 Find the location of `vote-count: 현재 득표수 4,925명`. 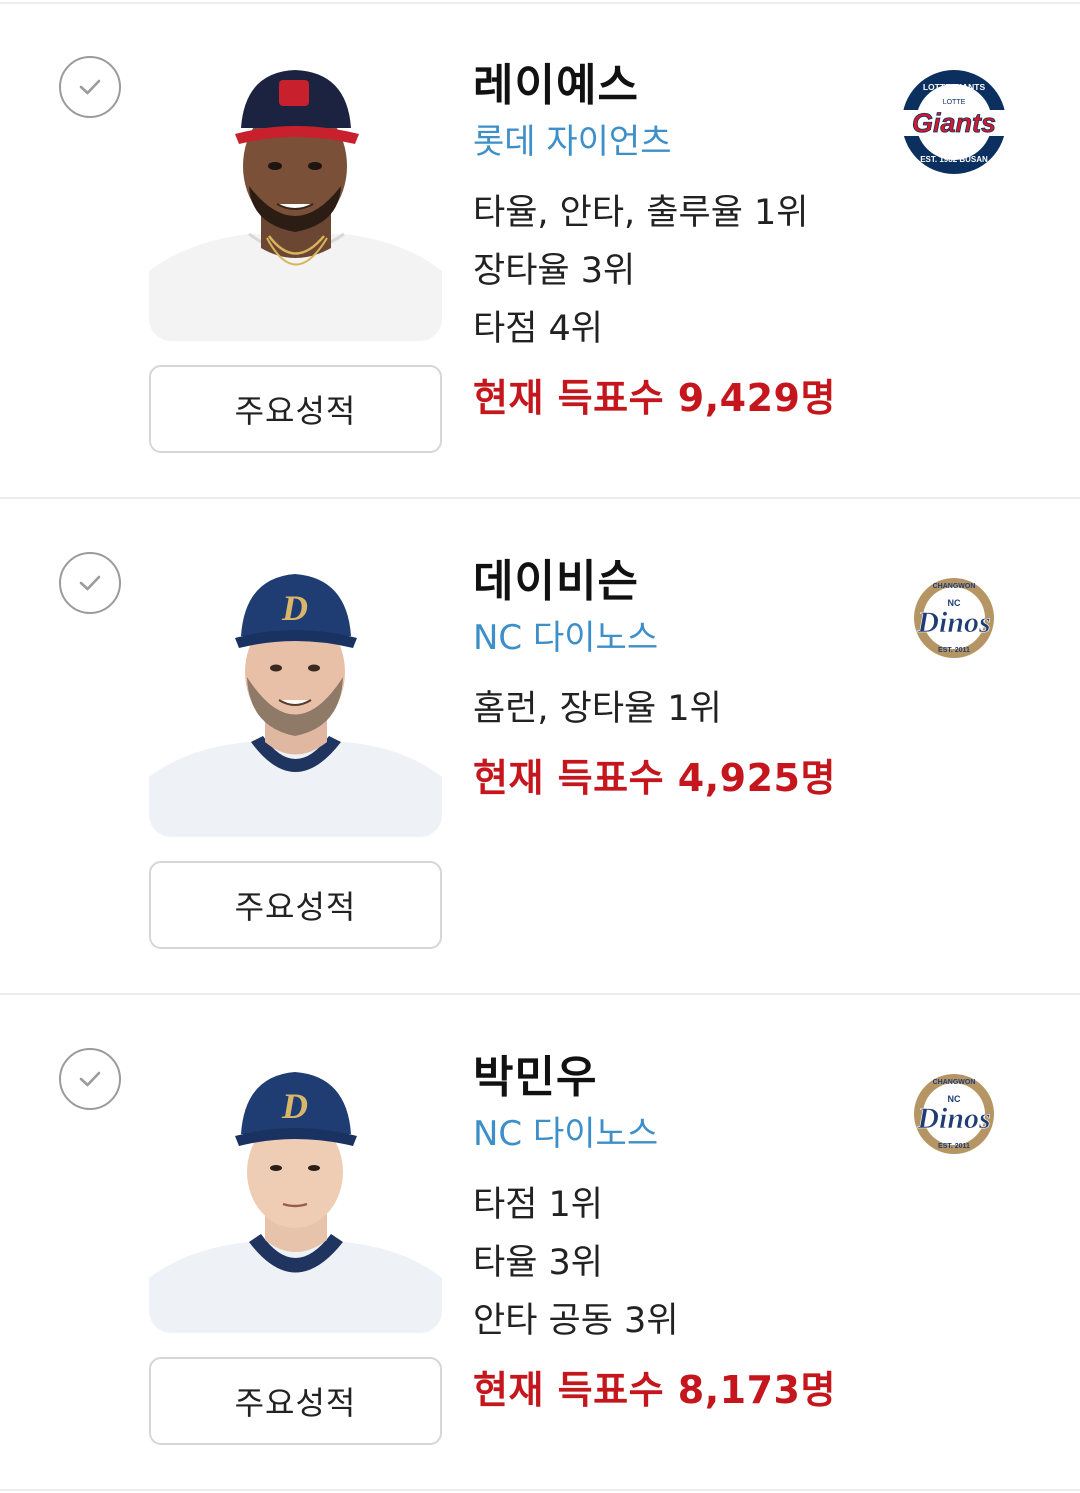

vote-count: 현재 득표수 4,925명 is located at coordinates (654, 778).